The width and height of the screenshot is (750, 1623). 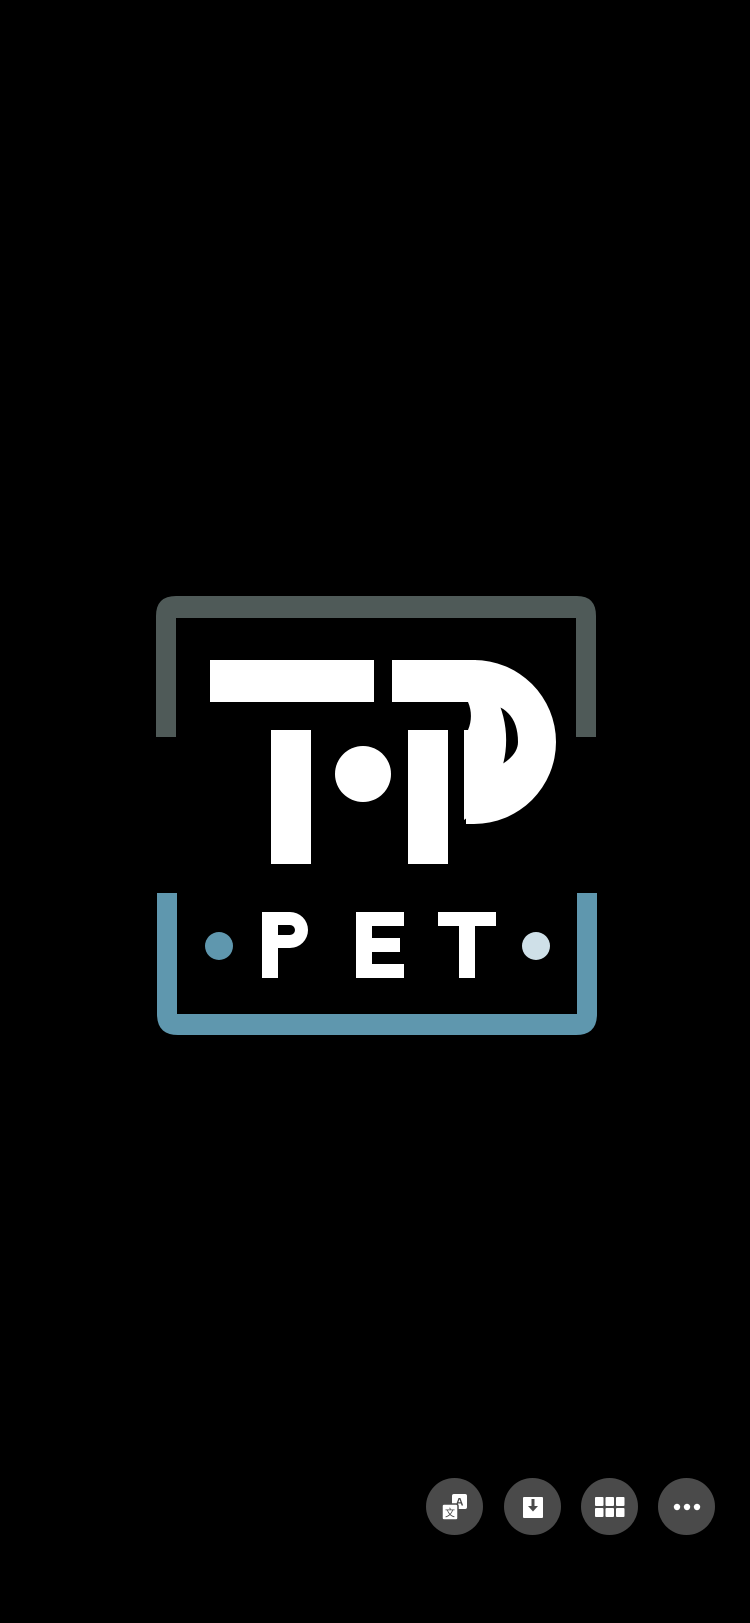 I want to click on translate-icon: A 文, so click(x=455, y=1507).